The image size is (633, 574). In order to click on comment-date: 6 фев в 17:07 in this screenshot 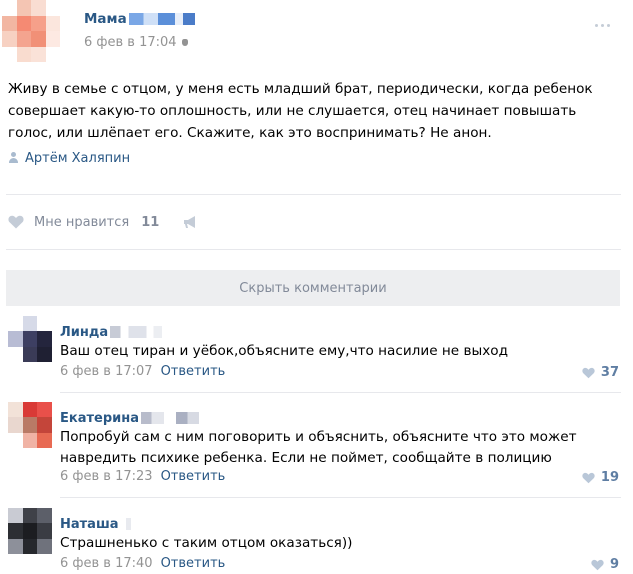, I will do `click(106, 371)`.